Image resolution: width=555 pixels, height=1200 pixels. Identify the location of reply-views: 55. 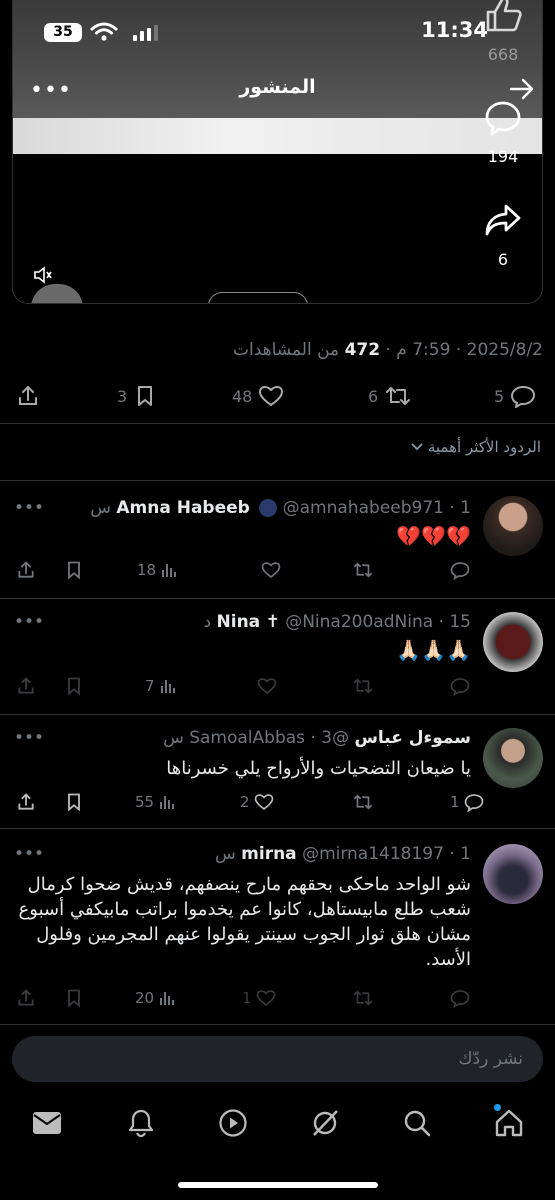
(155, 802).